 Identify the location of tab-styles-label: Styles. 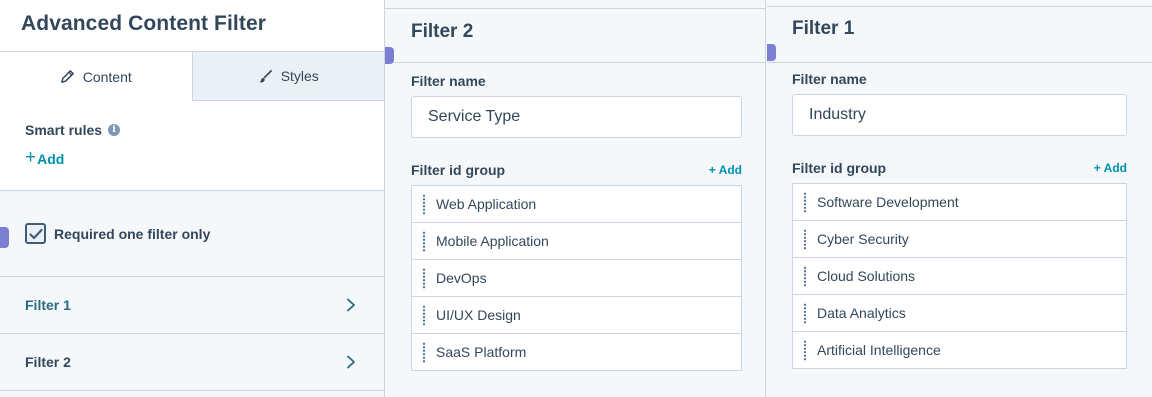
(299, 76).